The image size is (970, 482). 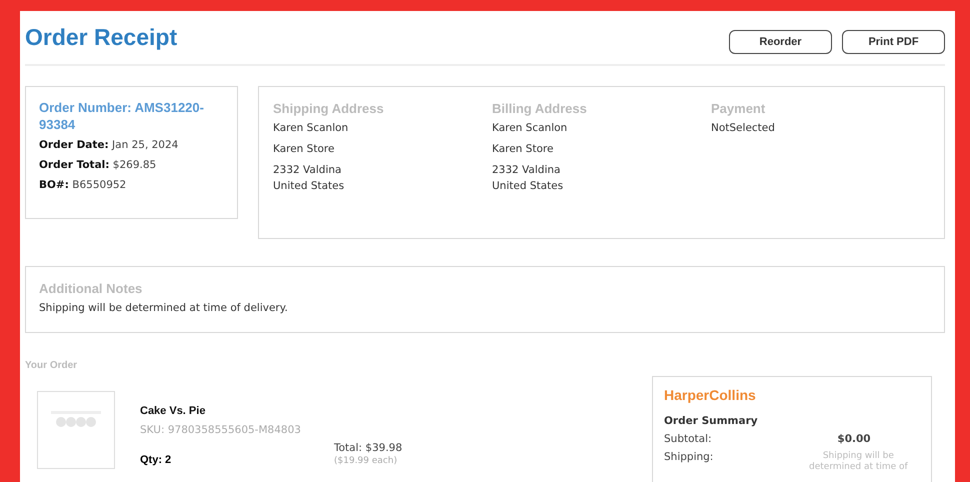 What do you see at coordinates (173, 411) in the screenshot?
I see `product-name: Cake Vs. Pie` at bounding box center [173, 411].